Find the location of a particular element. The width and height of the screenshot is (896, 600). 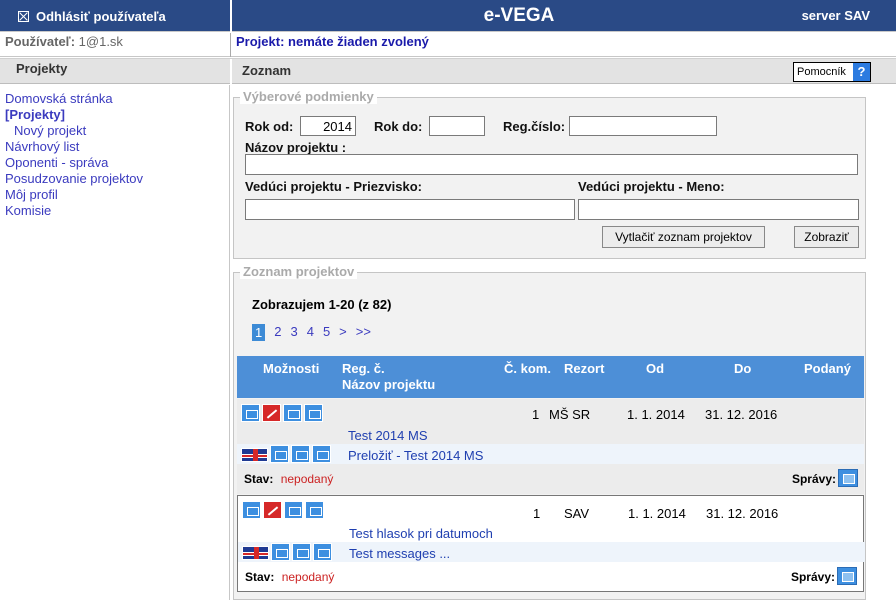

row-translate-link: Preložiť - Test 2014 MS is located at coordinates (415, 455).